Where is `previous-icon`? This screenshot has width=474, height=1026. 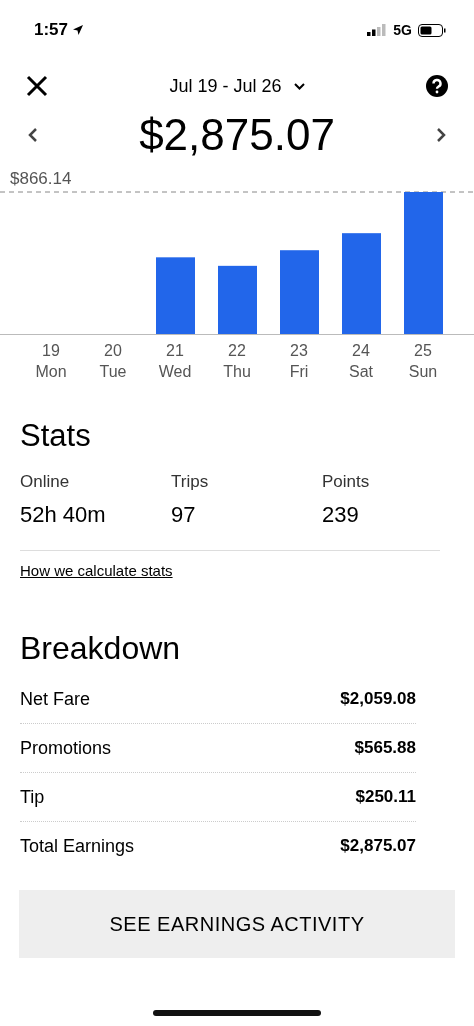 previous-icon is located at coordinates (33, 135).